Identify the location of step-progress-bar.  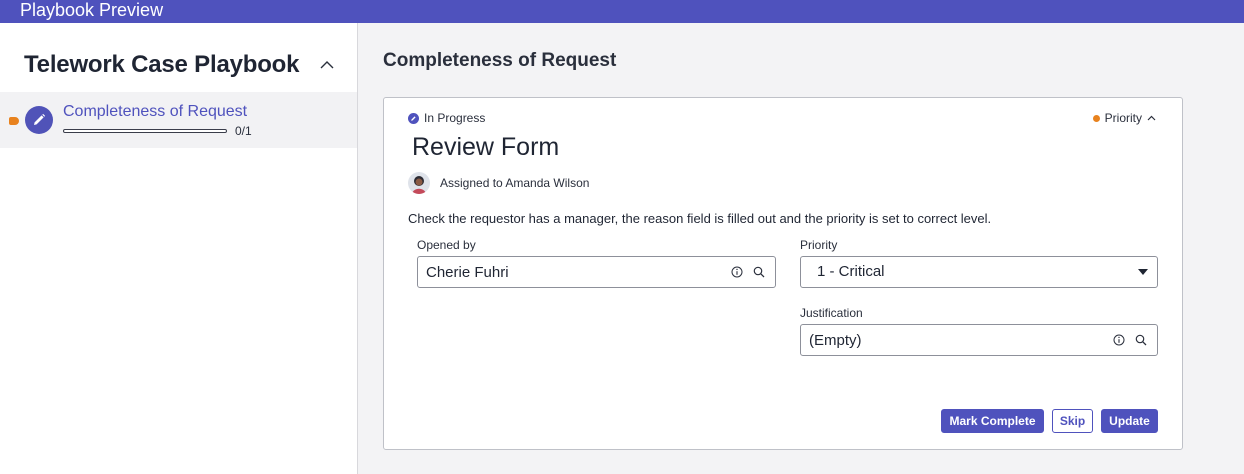
(145, 131).